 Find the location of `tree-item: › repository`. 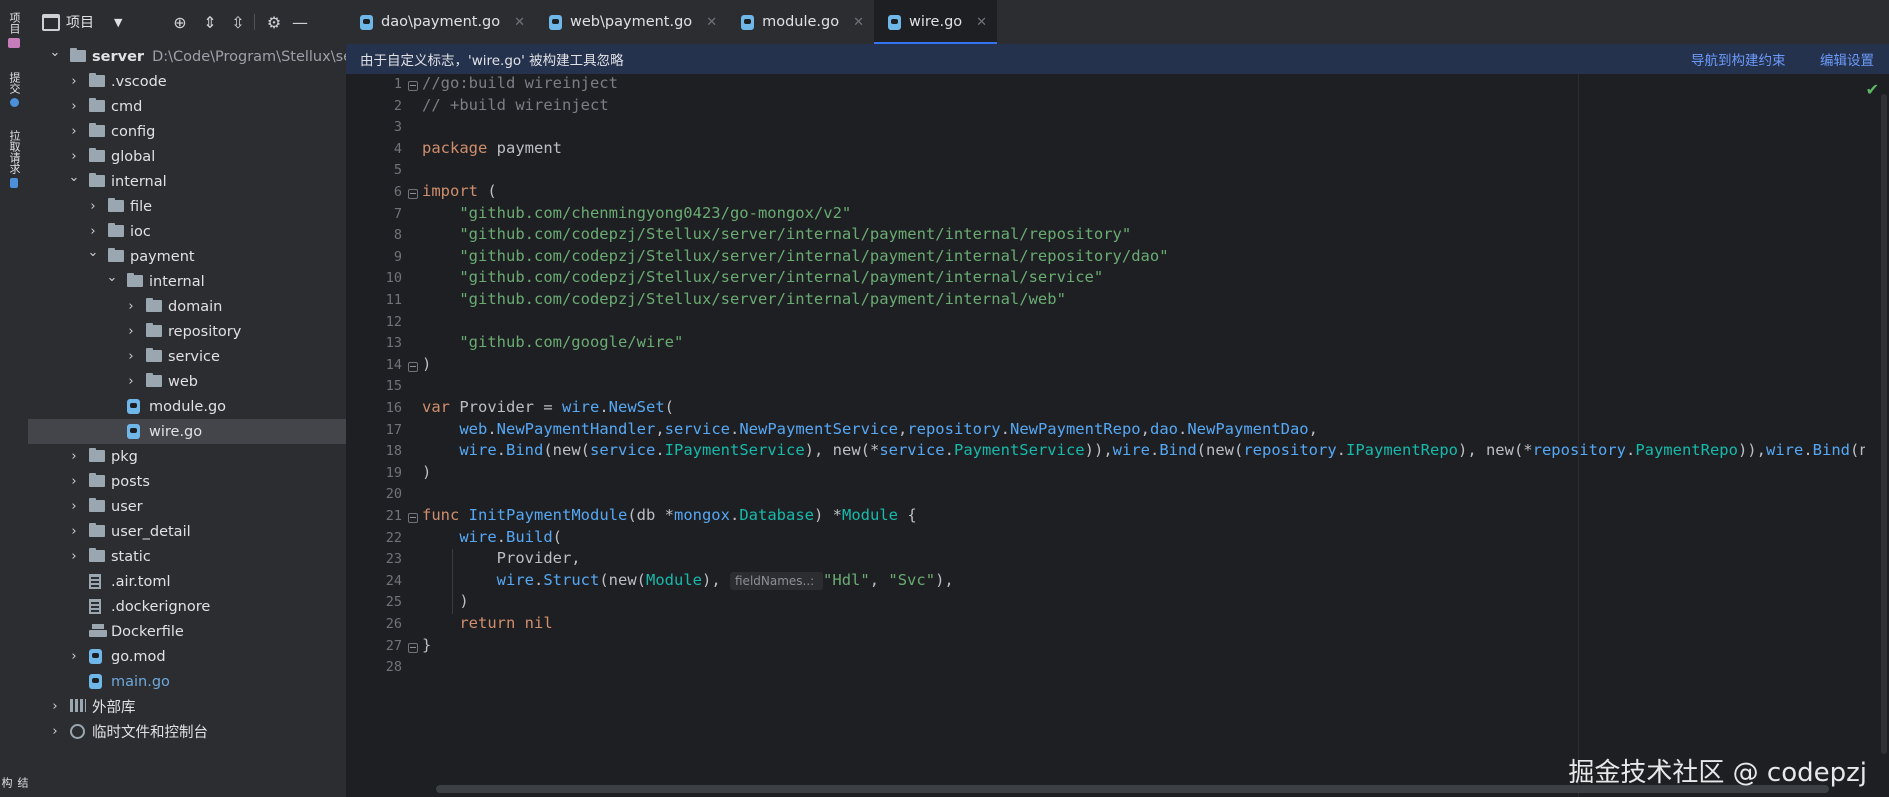

tree-item: › repository is located at coordinates (187, 331).